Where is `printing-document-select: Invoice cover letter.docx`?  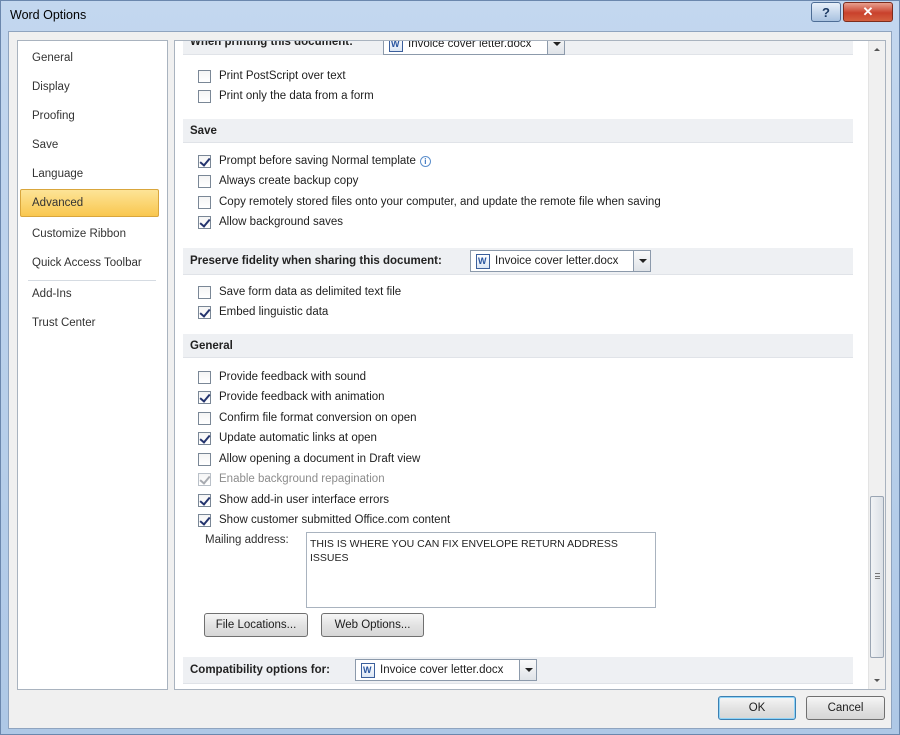
printing-document-select: Invoice cover letter.docx is located at coordinates (474, 47).